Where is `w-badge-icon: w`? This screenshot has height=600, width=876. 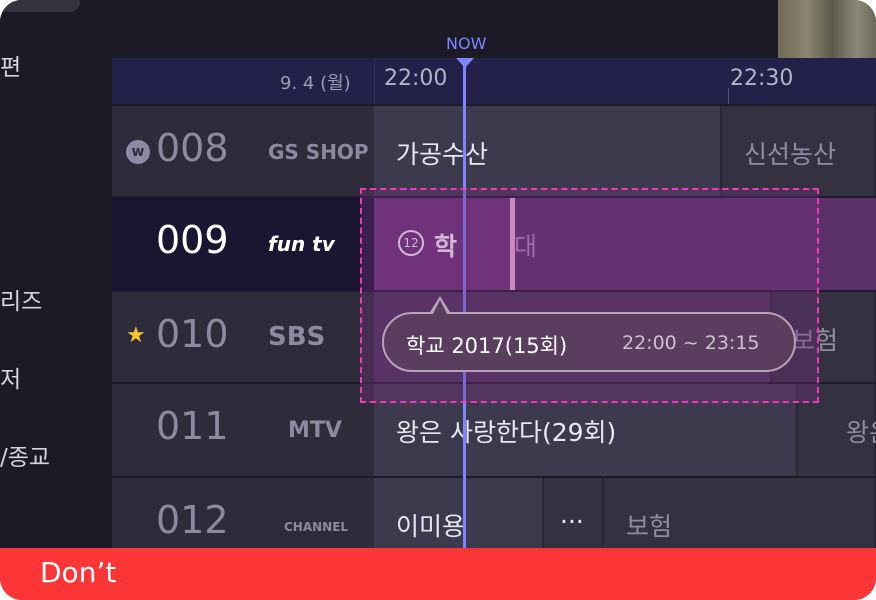 w-badge-icon: w is located at coordinates (138, 152).